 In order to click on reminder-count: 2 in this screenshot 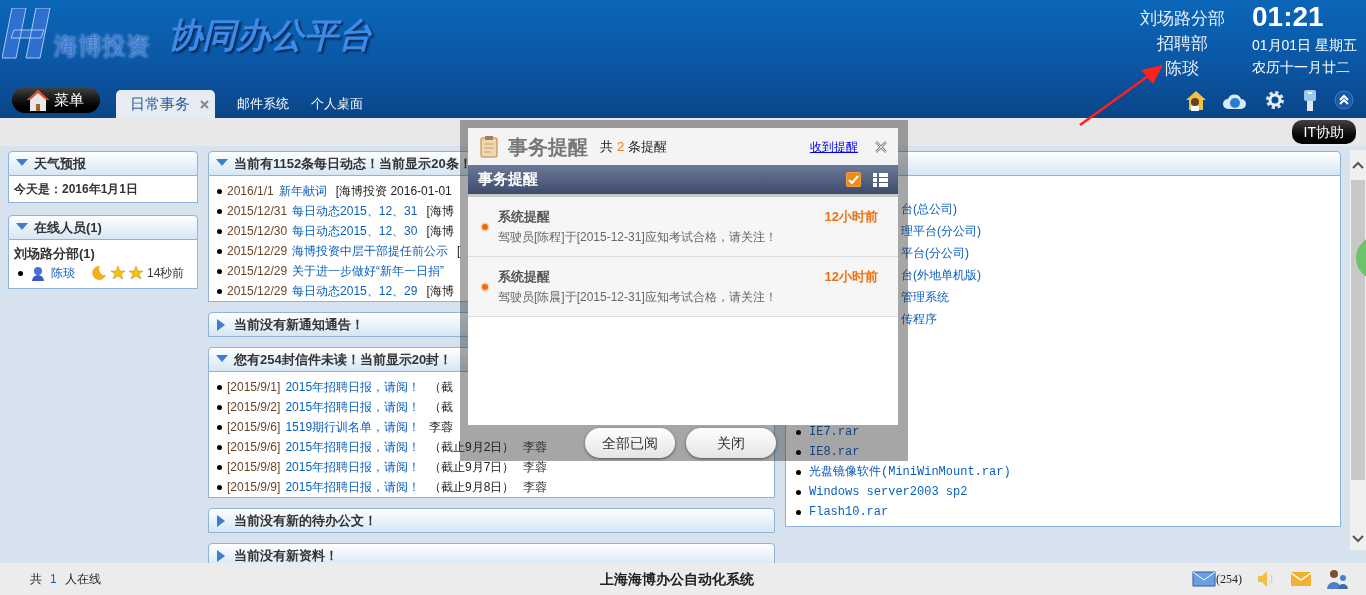, I will do `click(621, 146)`.